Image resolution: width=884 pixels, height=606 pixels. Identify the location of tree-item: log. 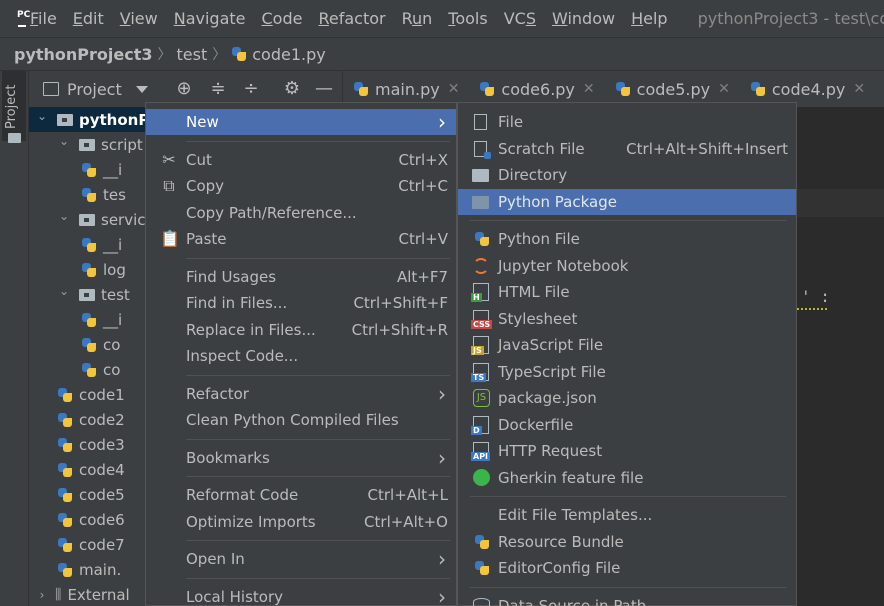
(103, 269).